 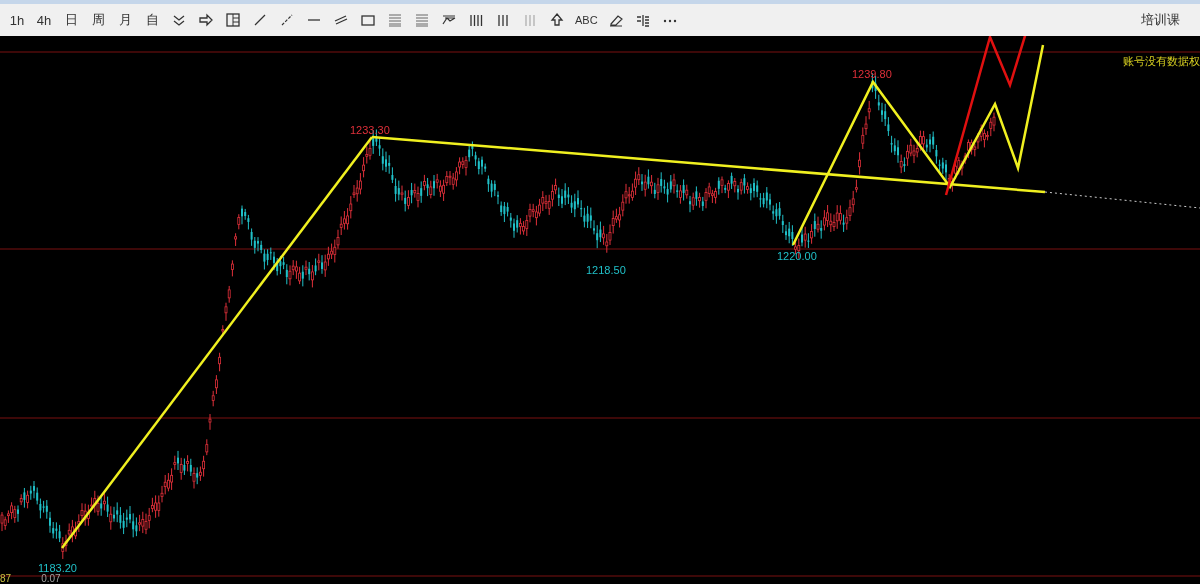 I want to click on permission-notice: 账号没有数据权, so click(x=1161, y=61).